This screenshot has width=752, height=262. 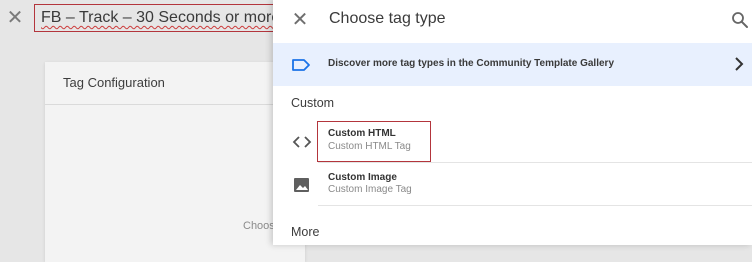 I want to click on tag-configuration-title: Tag Configuration, so click(x=114, y=82).